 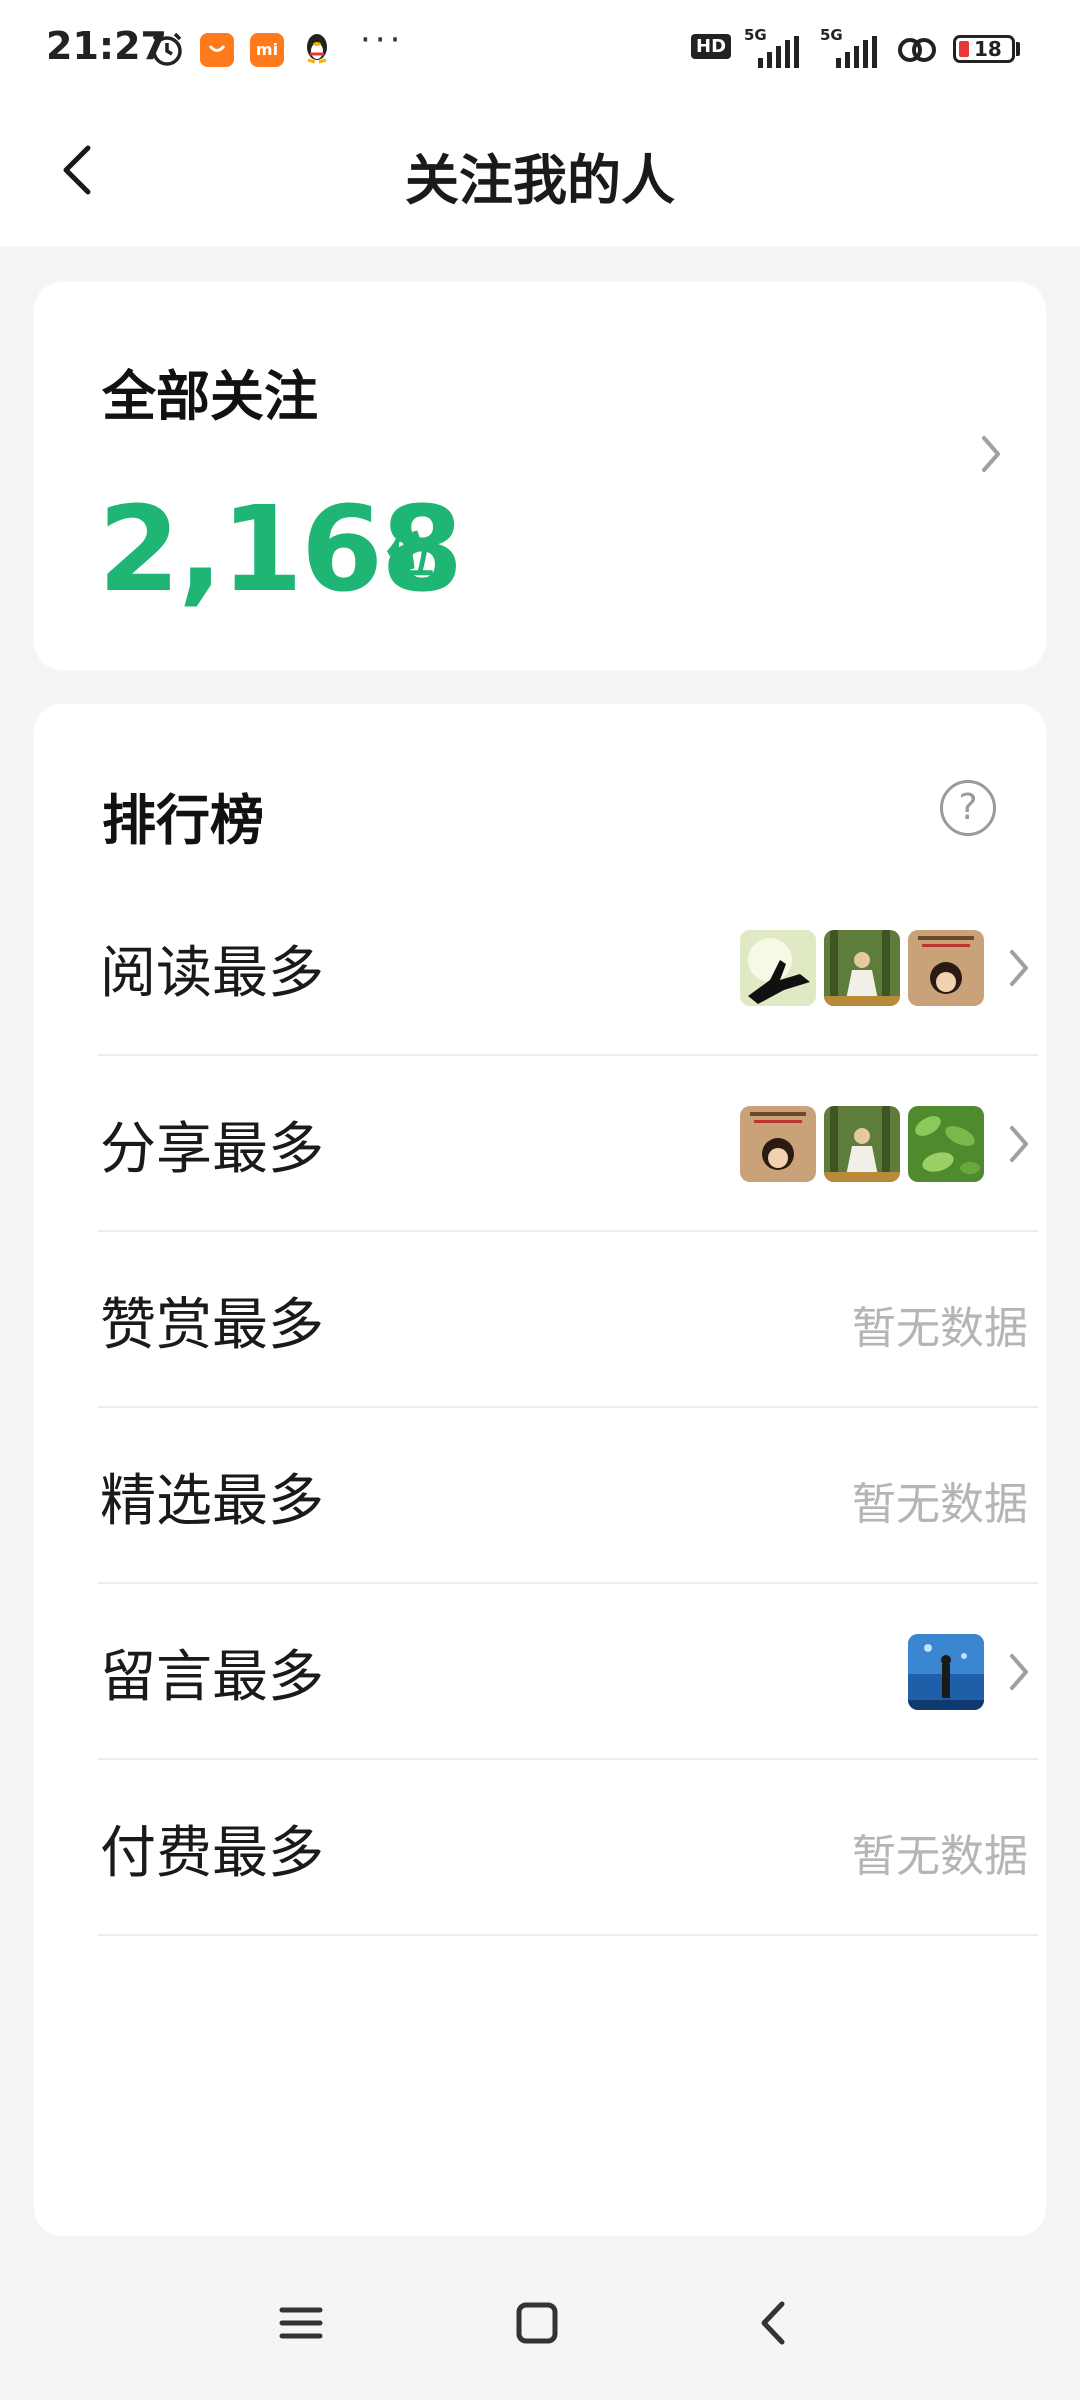 What do you see at coordinates (711, 46) in the screenshot?
I see `hd-voice-badge: HD` at bounding box center [711, 46].